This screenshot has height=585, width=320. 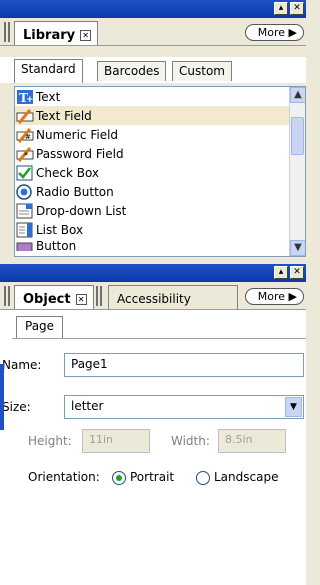 I want to click on item-label: Text Field, so click(x=64, y=115).